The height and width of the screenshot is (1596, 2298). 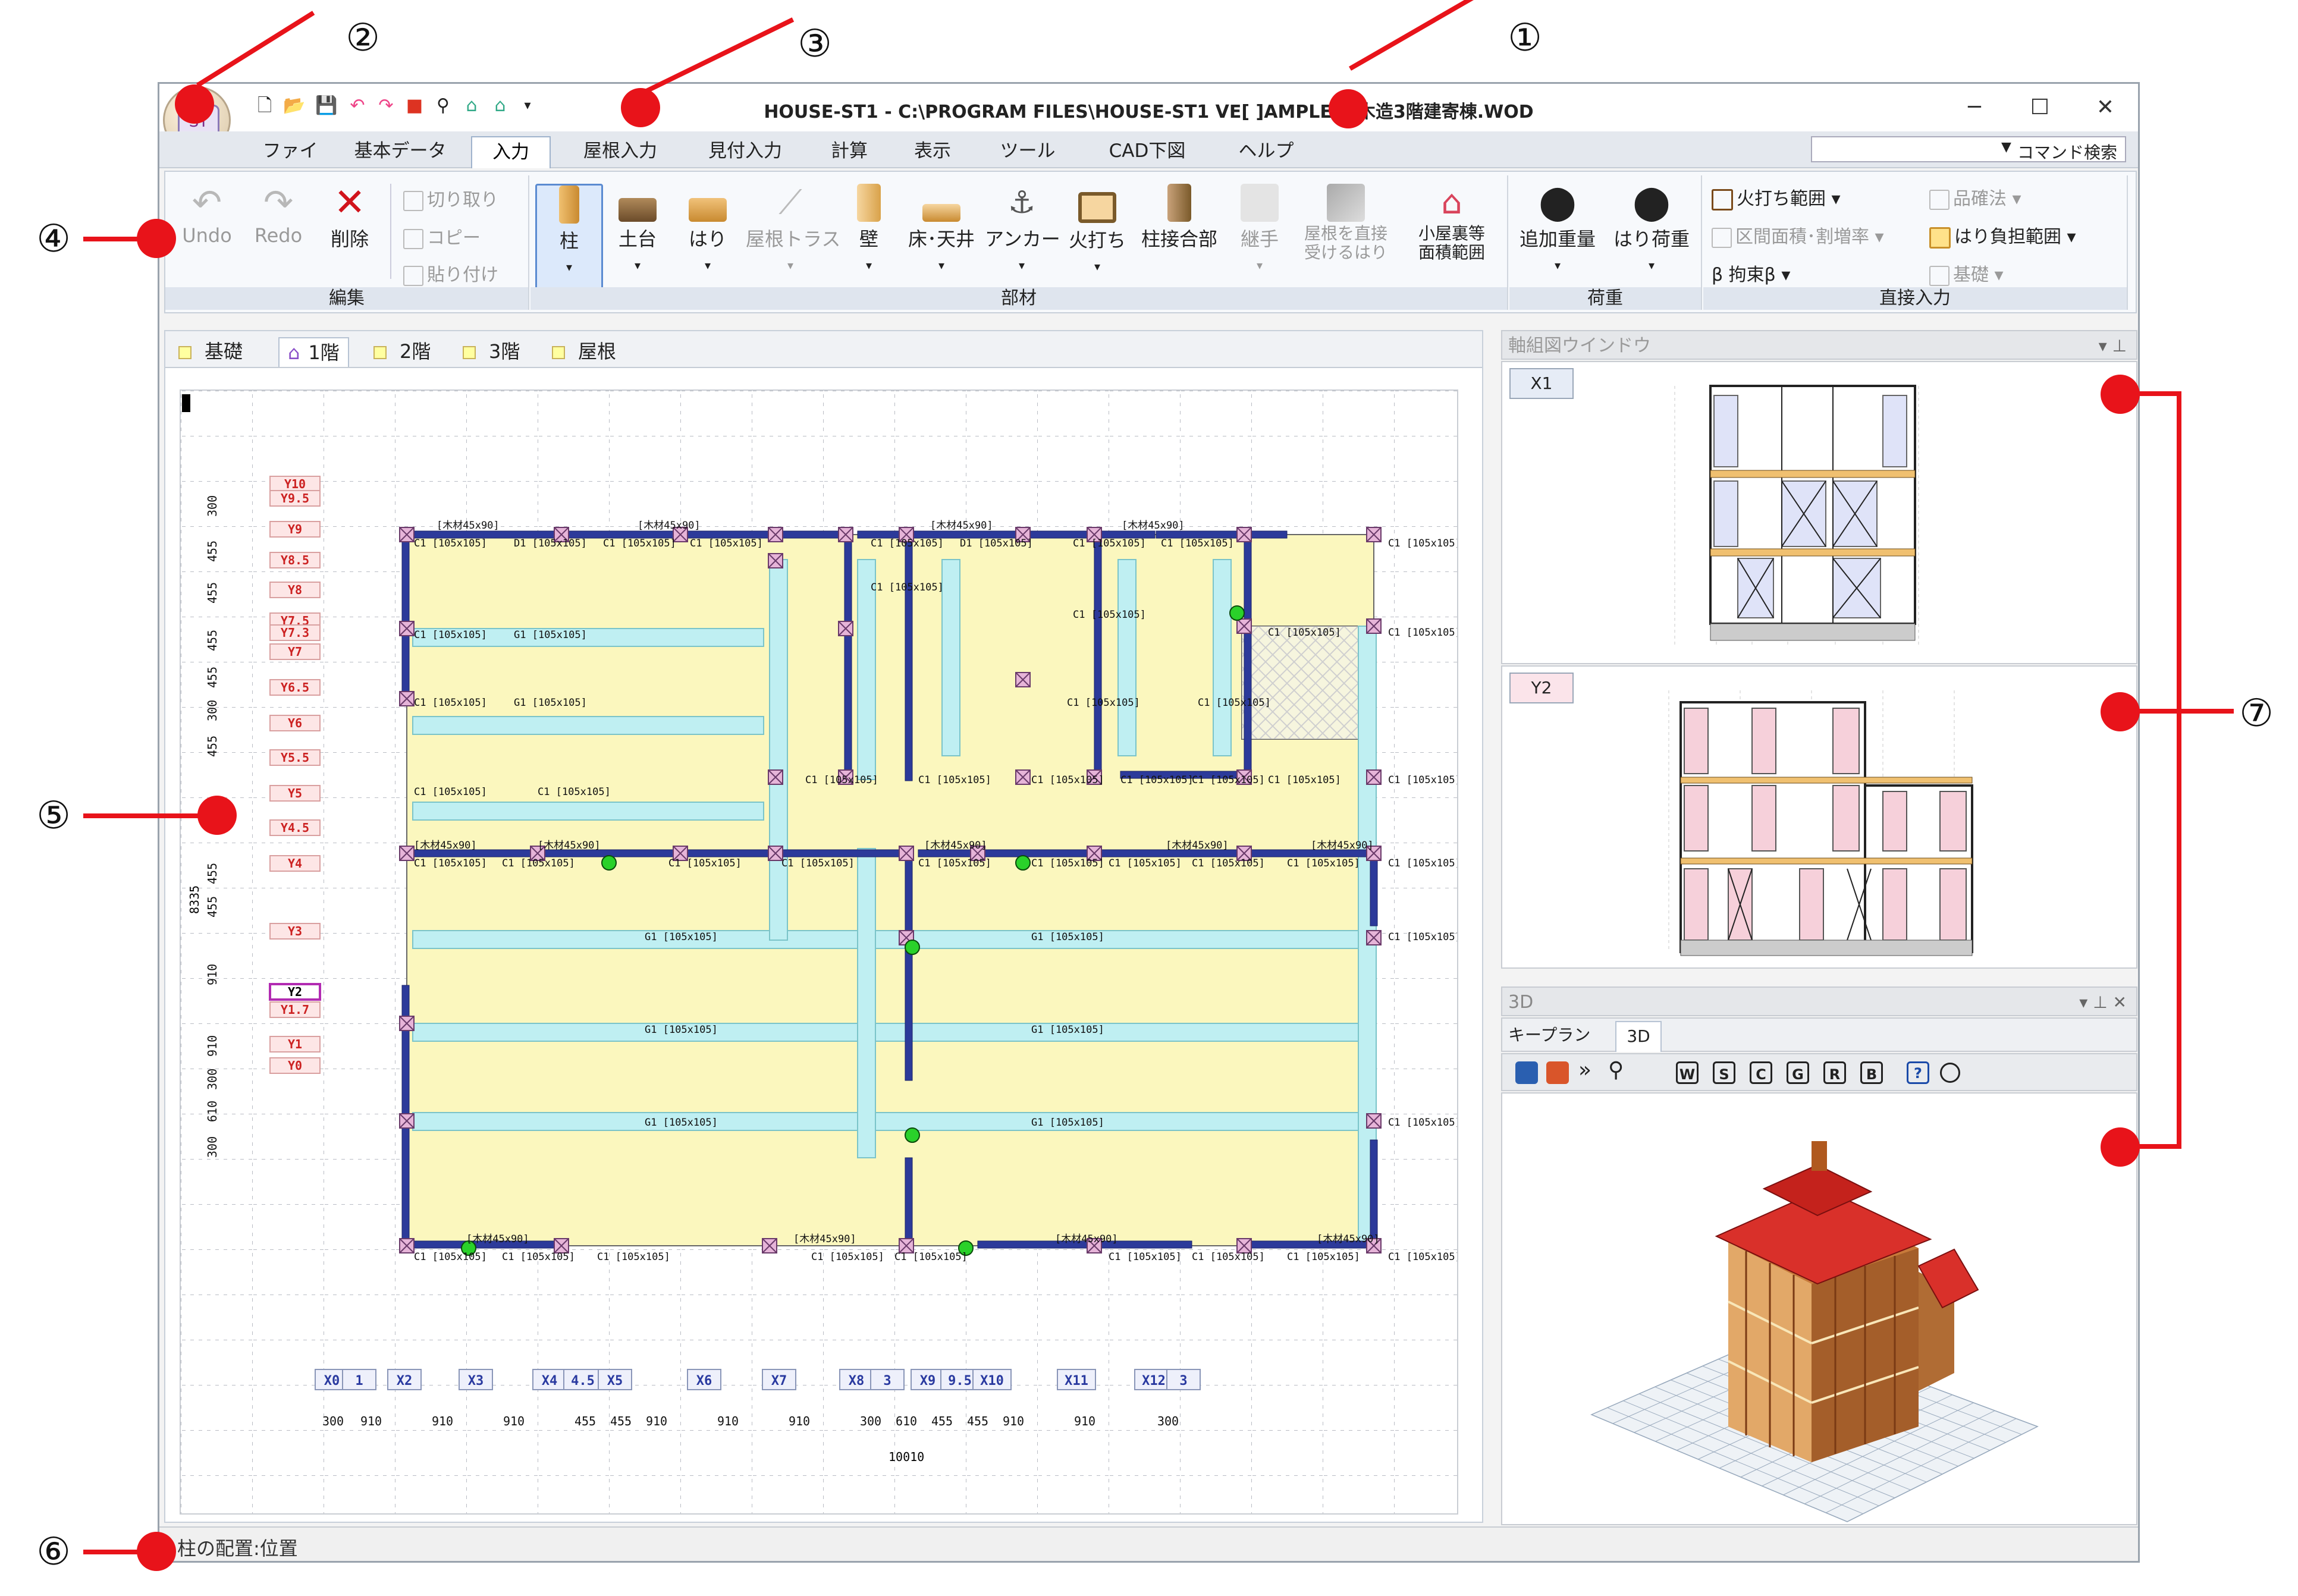 I want to click on x-axis-label: X4, so click(x=549, y=1379).